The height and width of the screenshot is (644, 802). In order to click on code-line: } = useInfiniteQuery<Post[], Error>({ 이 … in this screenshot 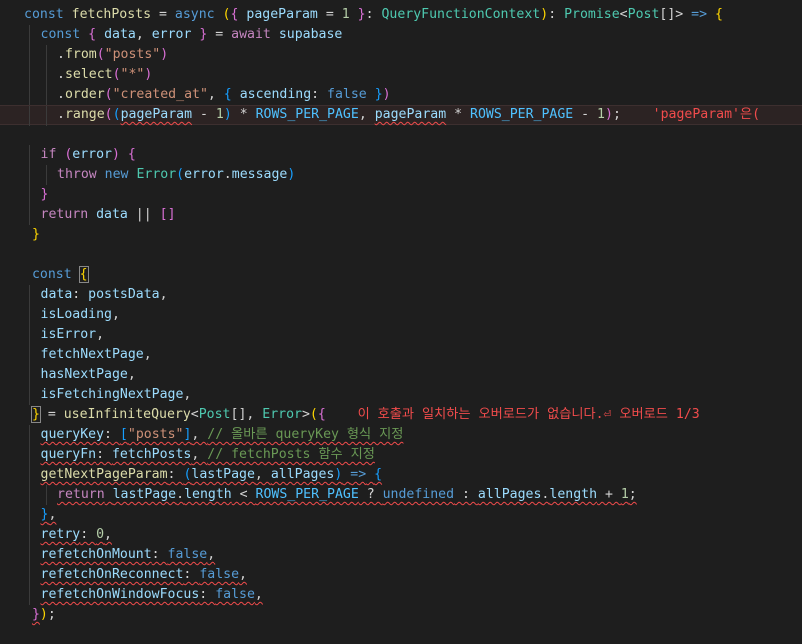, I will do `click(401, 415)`.